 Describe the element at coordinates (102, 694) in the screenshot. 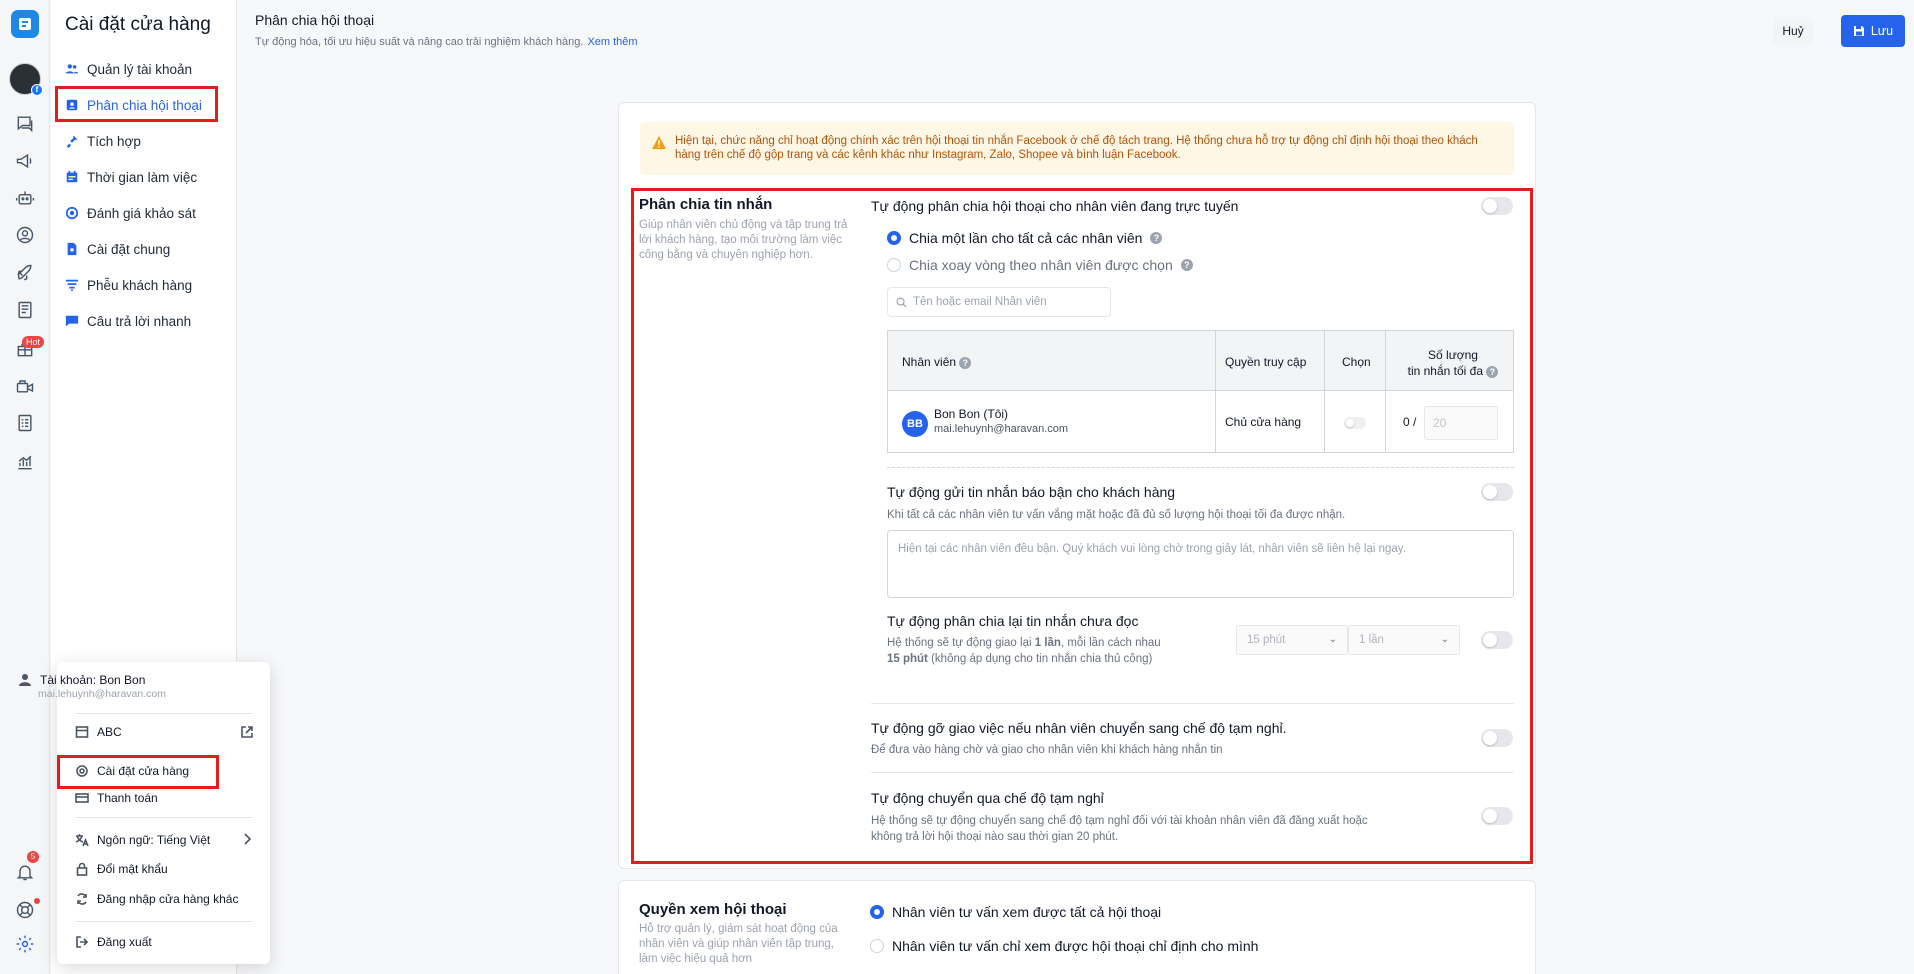

I see `menu-account-email: mai.lehuynh@haravan.com` at that location.